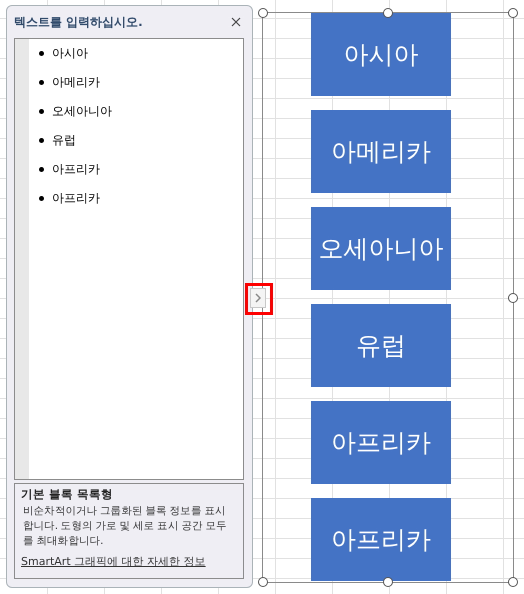  I want to click on description-heading: 기본 블록 목록형, so click(67, 494).